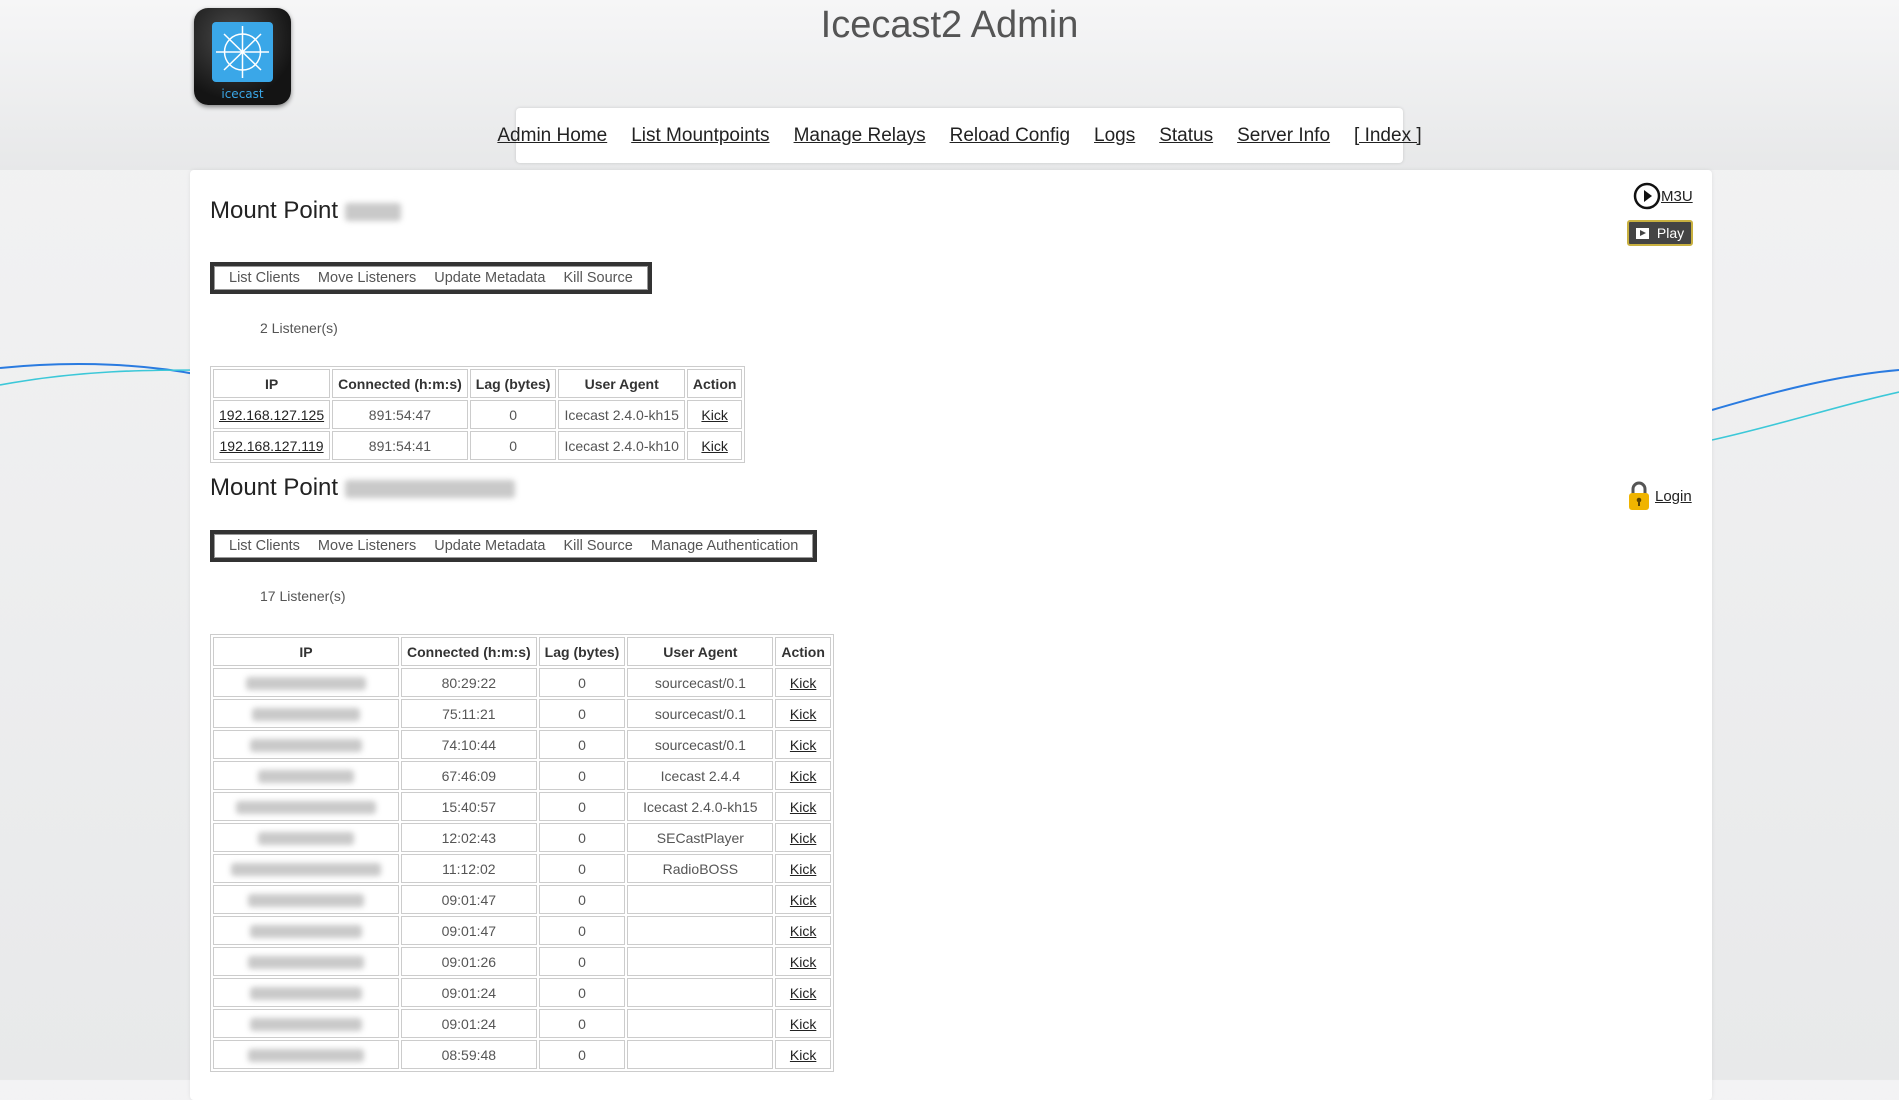  I want to click on connected-cell: 15:40:57, so click(469, 806).